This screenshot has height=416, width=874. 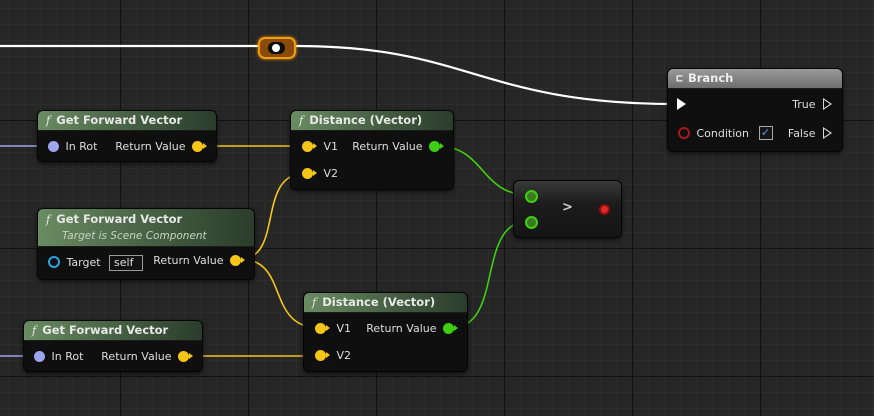 I want to click on distance-vector-node-bottom: f Distance (Vector) V1 V2 Return Value, so click(x=385, y=332).